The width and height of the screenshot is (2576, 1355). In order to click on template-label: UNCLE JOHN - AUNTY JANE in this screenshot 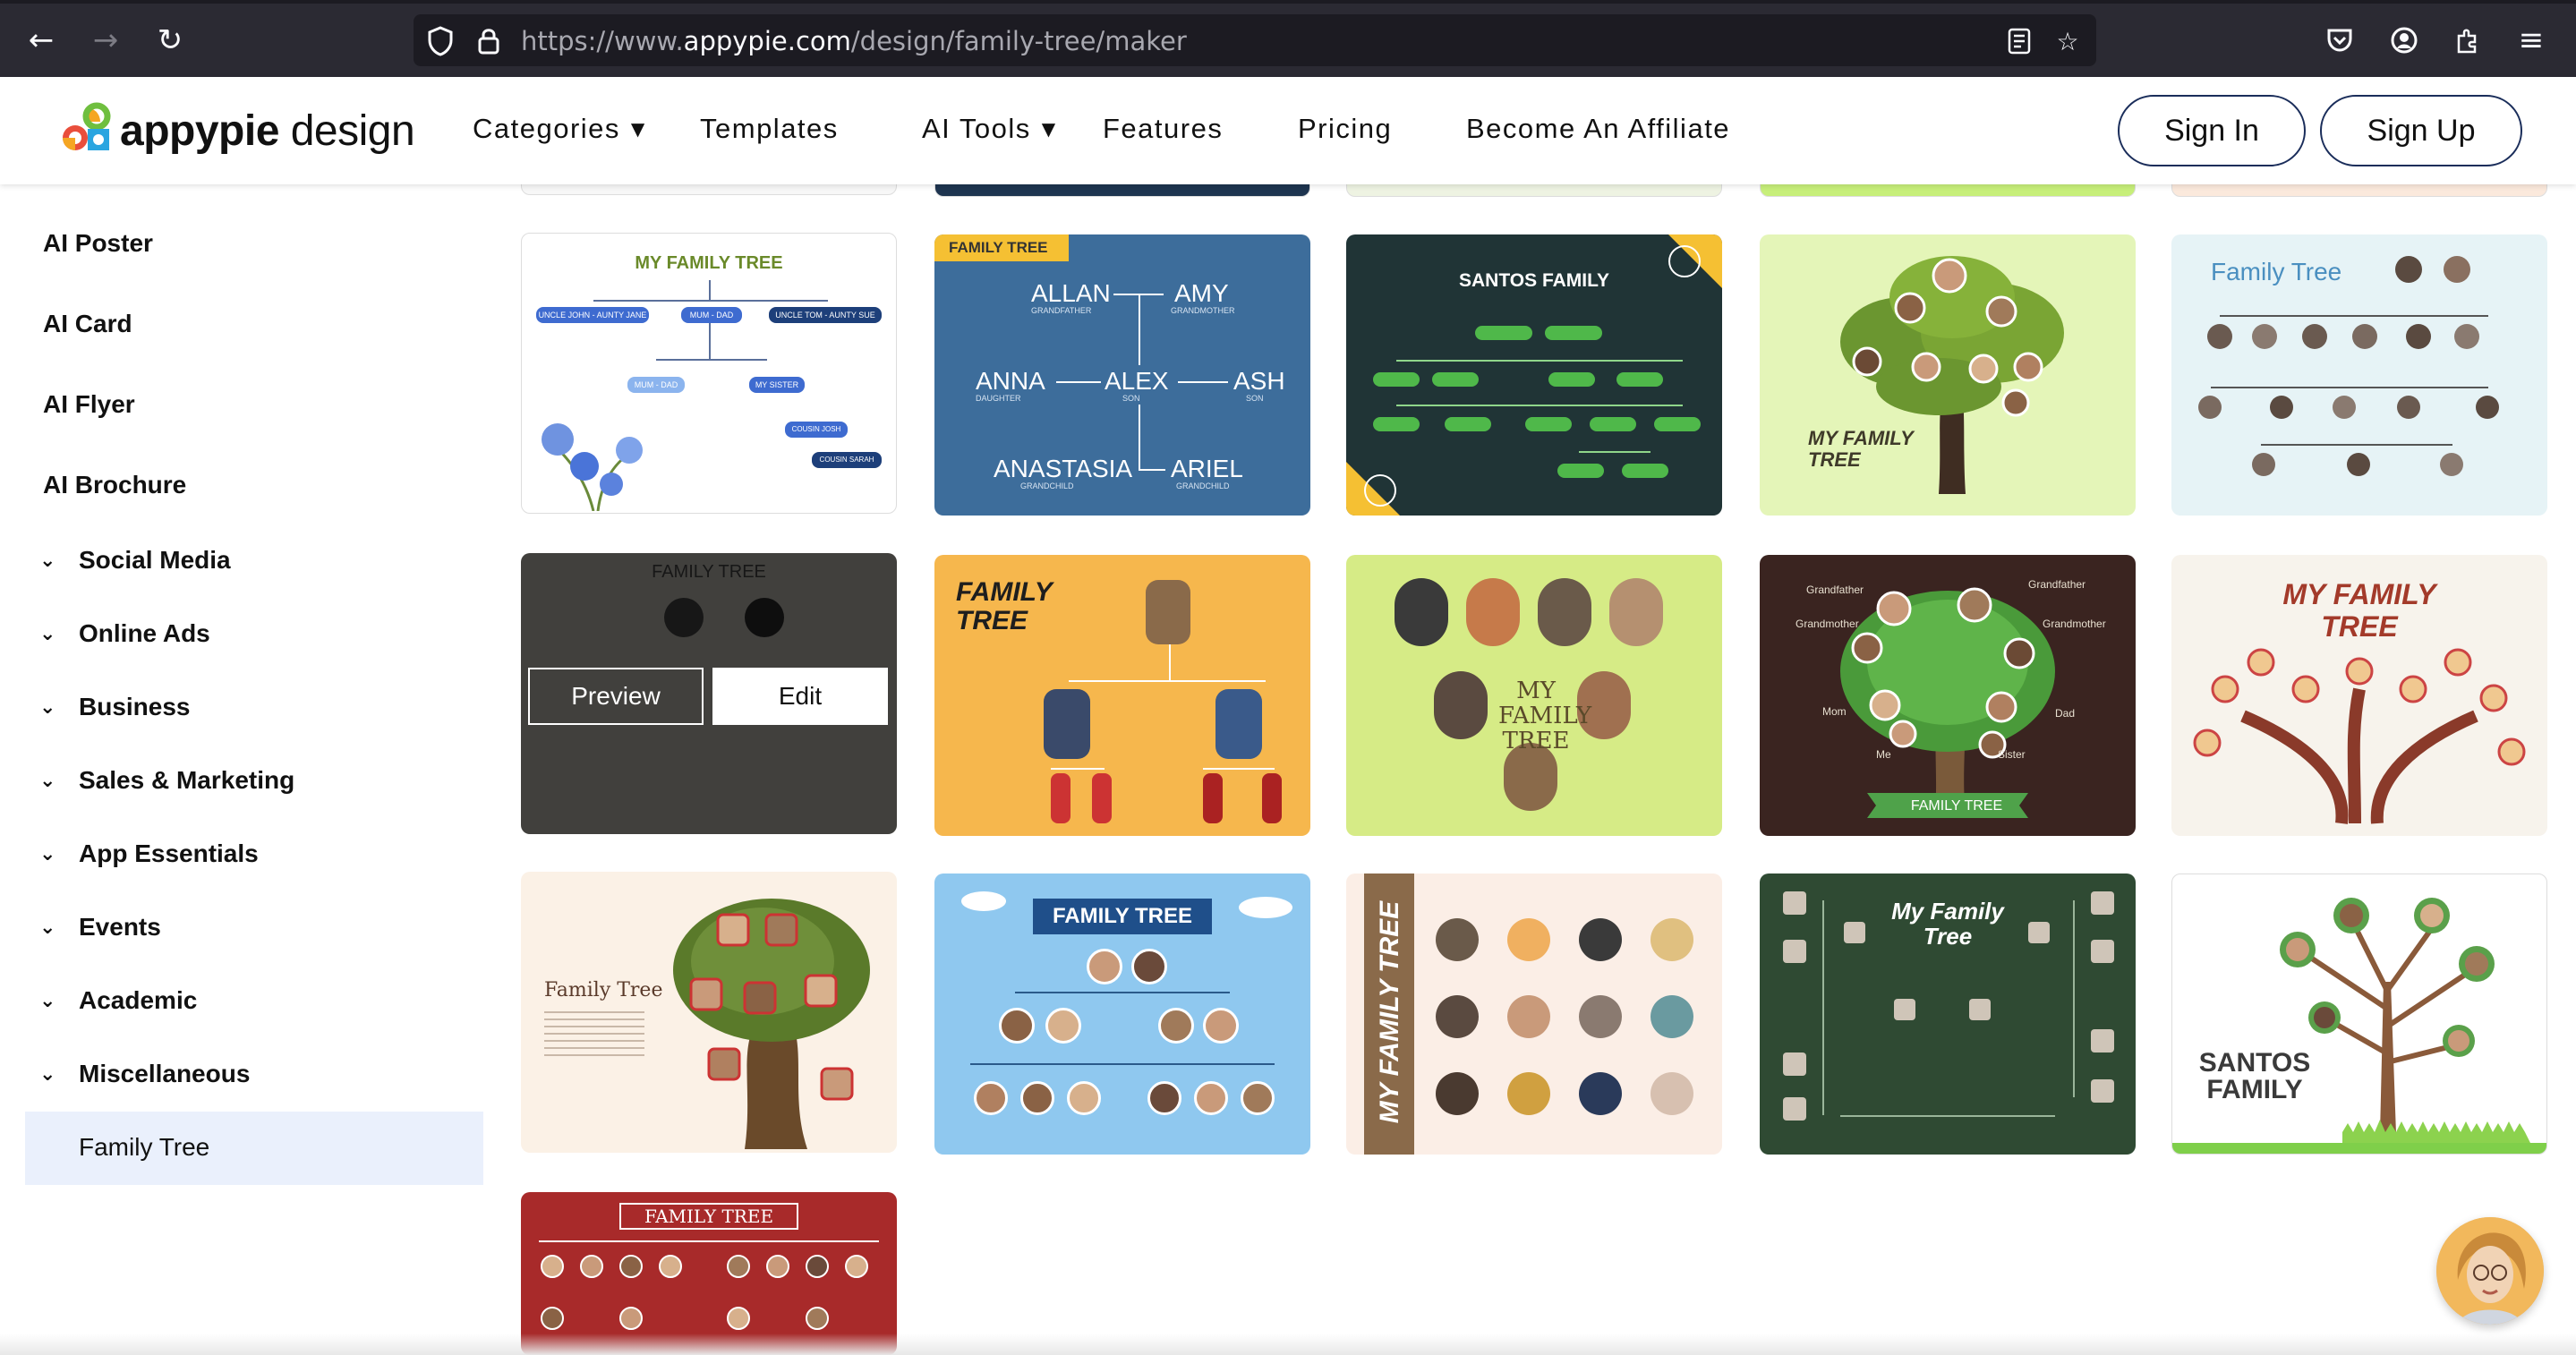, I will do `click(592, 315)`.